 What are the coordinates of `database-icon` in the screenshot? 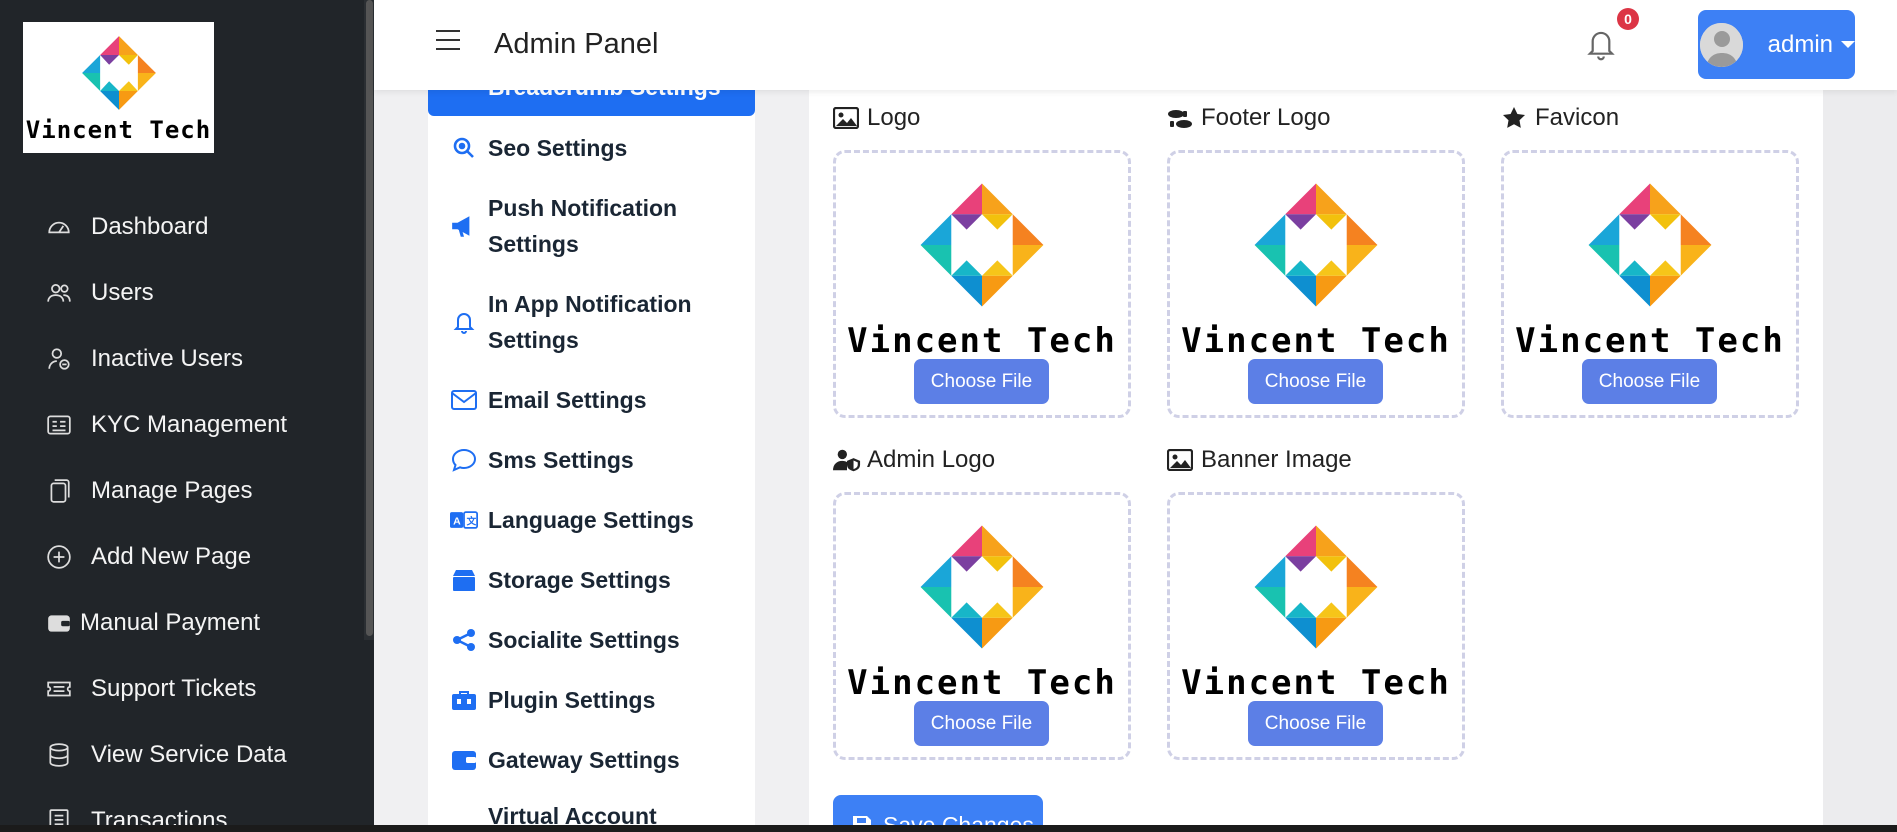 It's located at (59, 755).